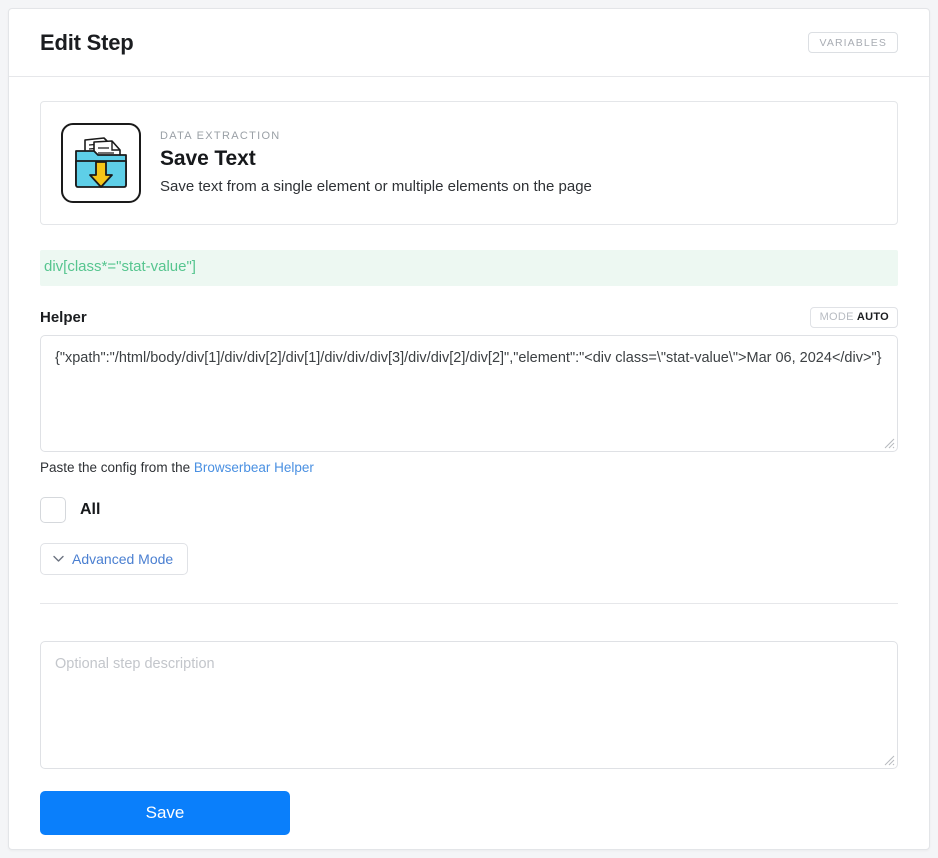  I want to click on step-description-input, so click(469, 704).